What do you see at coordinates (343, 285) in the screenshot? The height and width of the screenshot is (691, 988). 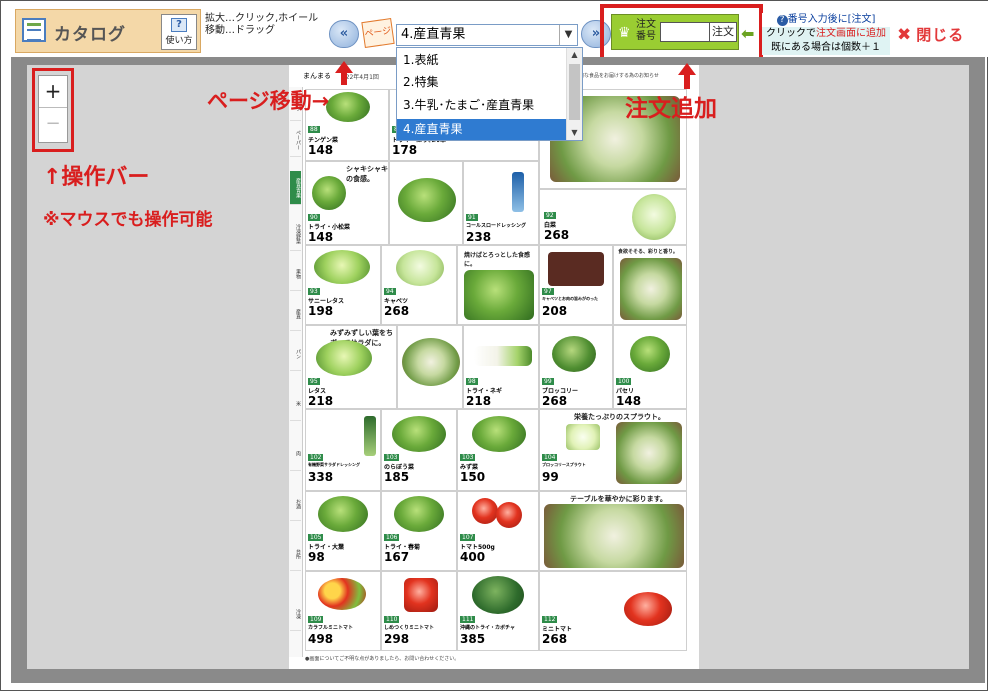 I see `product-cell: 93 サニーレタス 198` at bounding box center [343, 285].